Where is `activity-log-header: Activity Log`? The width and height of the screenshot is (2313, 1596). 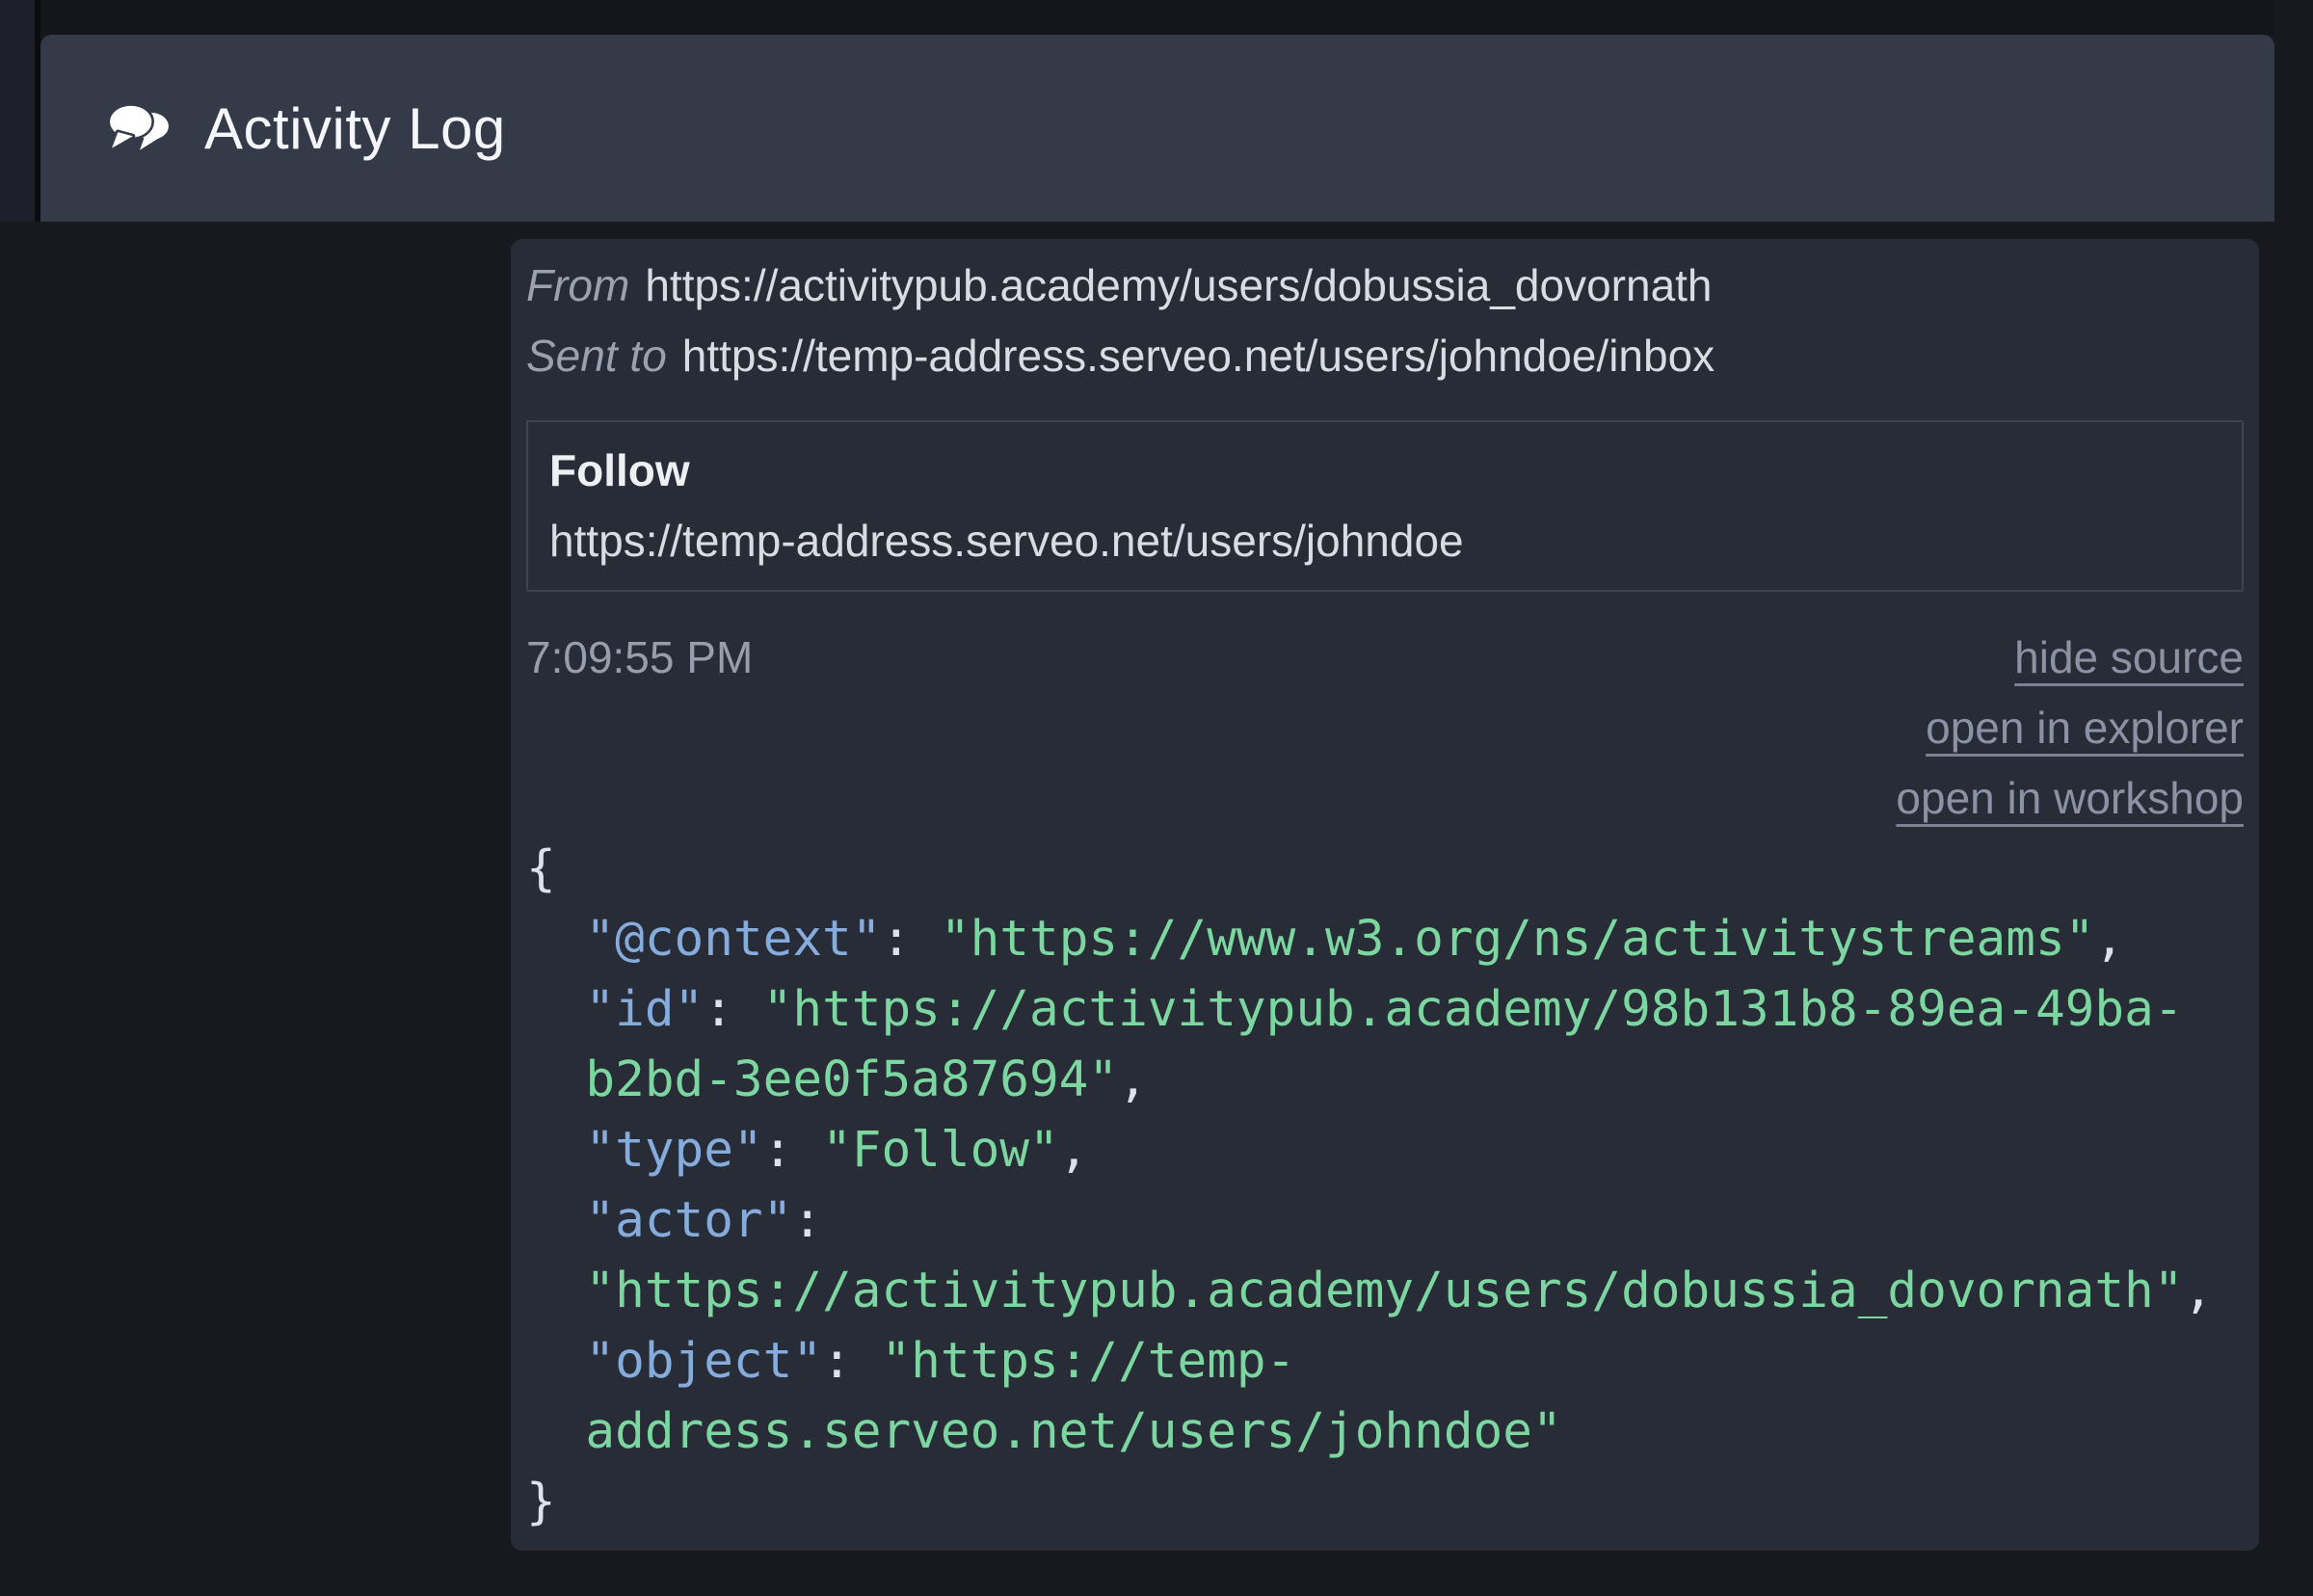
activity-log-header: Activity Log is located at coordinates (1157, 128).